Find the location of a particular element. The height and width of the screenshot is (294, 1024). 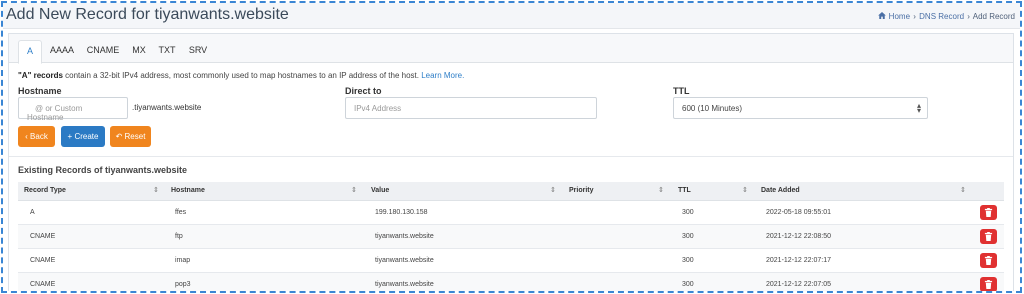

existing-records-title: Existing Records of tiyanwants.website is located at coordinates (103, 170).